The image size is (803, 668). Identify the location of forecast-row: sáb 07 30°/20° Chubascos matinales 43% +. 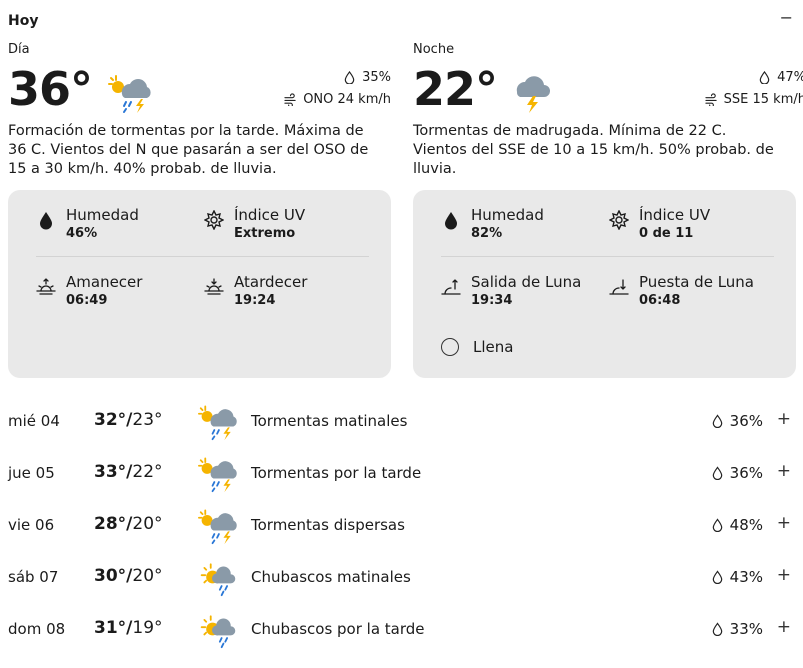
(401, 577).